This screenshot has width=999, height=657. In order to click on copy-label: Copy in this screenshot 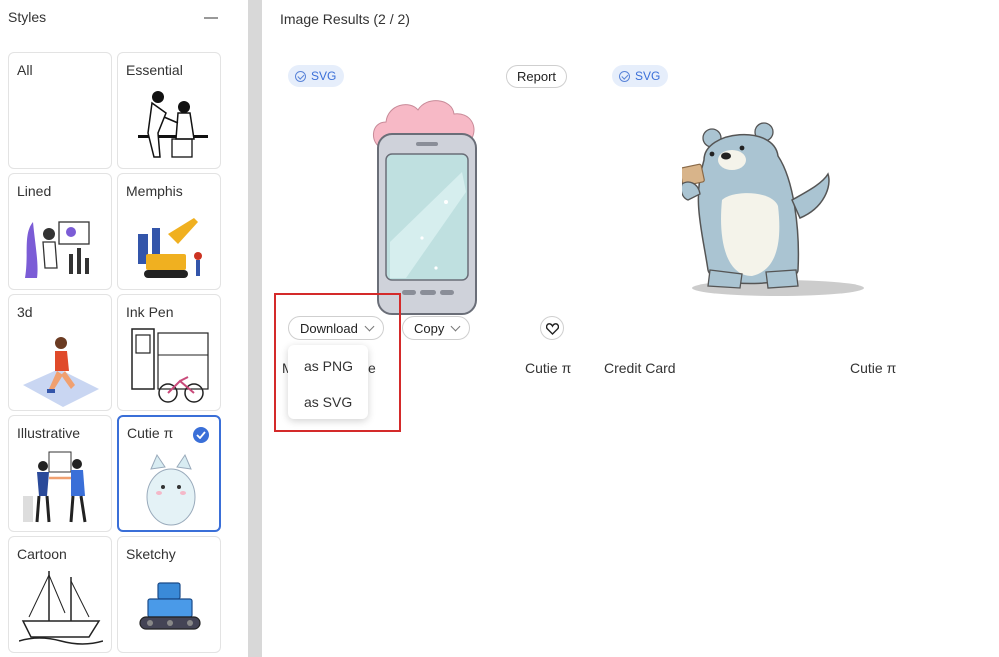, I will do `click(429, 328)`.